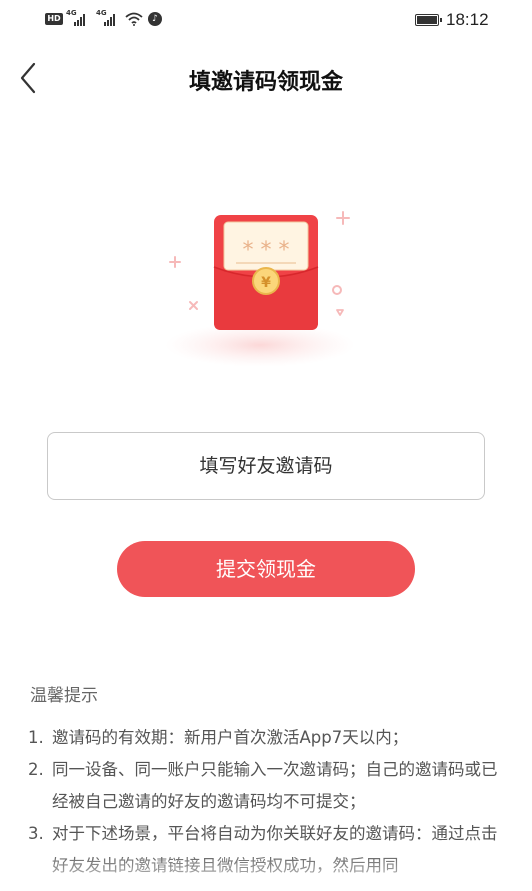 The height and width of the screenshot is (891, 532). What do you see at coordinates (218, 737) in the screenshot?
I see `tip-item: 1. 邀请码的有效期：新用户首次激活App7天以内；` at bounding box center [218, 737].